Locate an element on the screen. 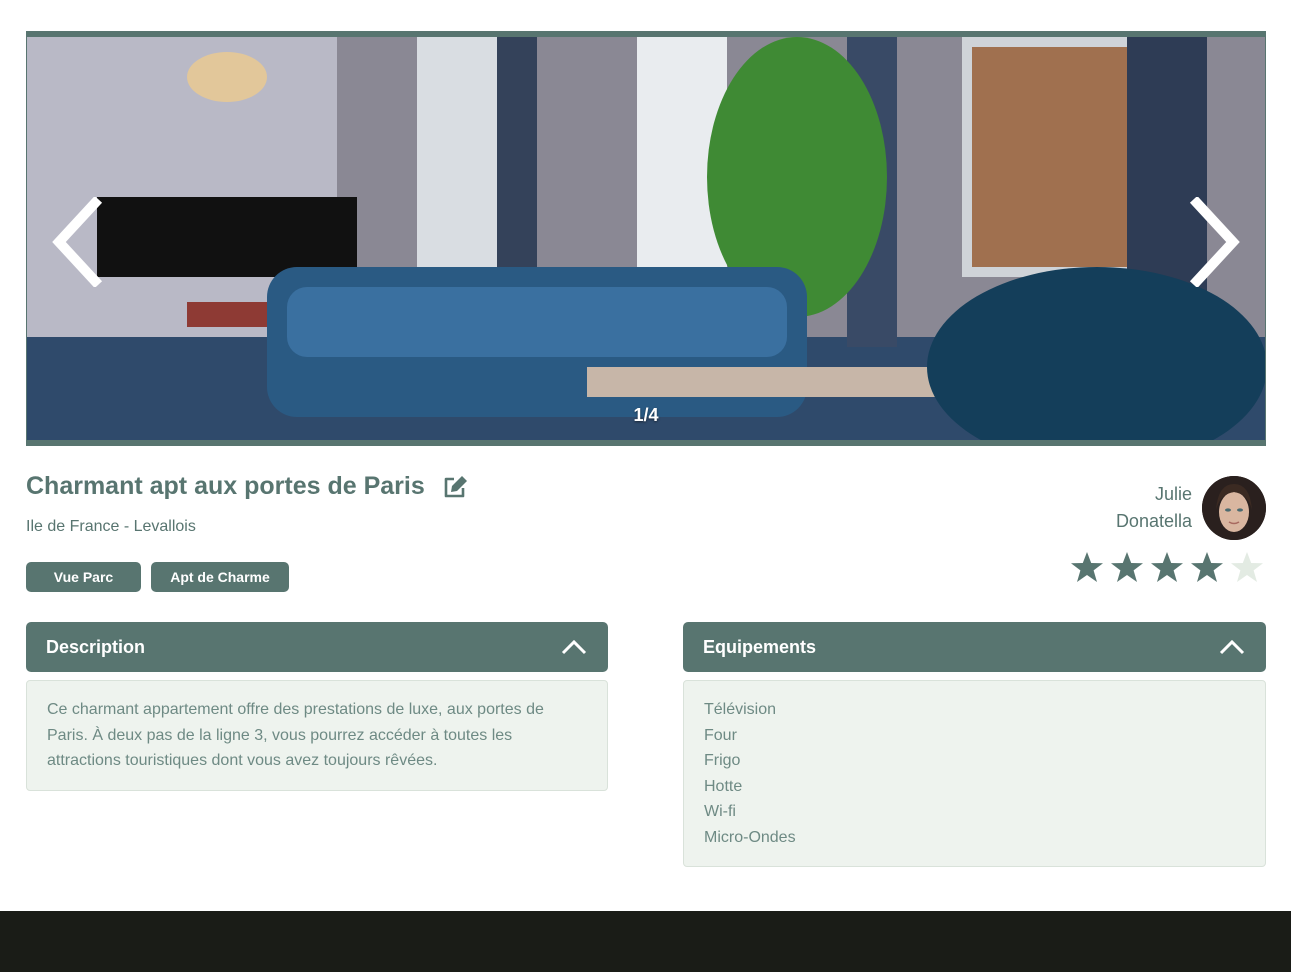 The width and height of the screenshot is (1291, 972). description-title: Description is located at coordinates (96, 646).